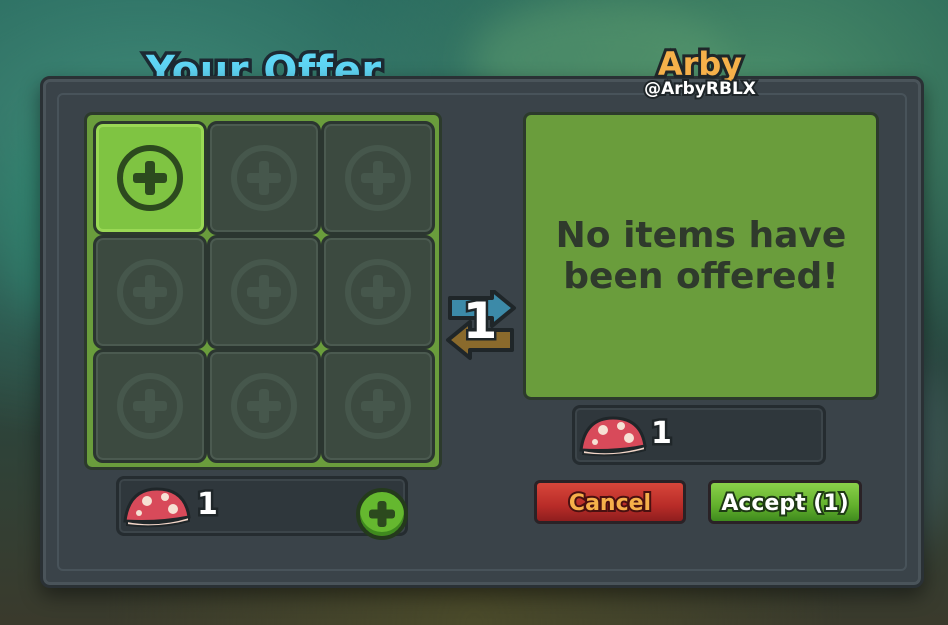  What do you see at coordinates (208, 505) in the screenshot?
I see `your-currency-amount: 1` at bounding box center [208, 505].